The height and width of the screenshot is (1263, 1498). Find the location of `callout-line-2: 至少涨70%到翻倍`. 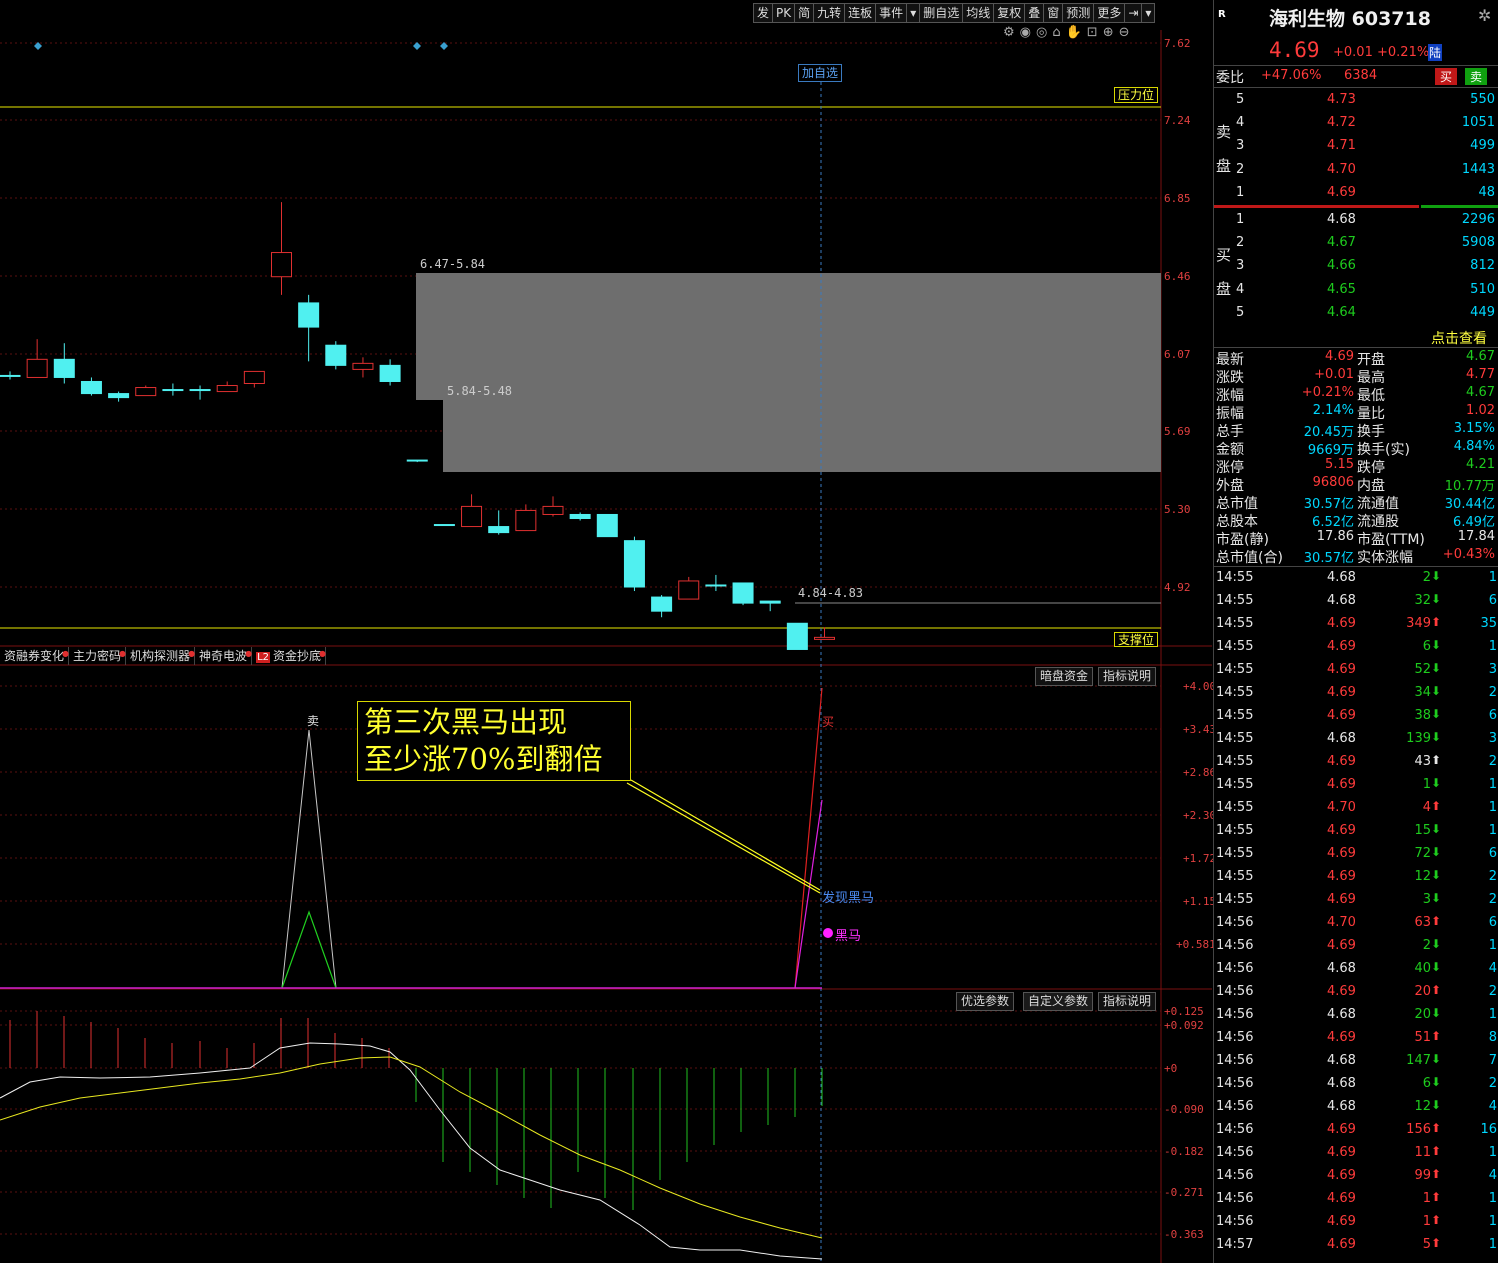

callout-line-2: 至少涨70%到翻倍 is located at coordinates (483, 759).